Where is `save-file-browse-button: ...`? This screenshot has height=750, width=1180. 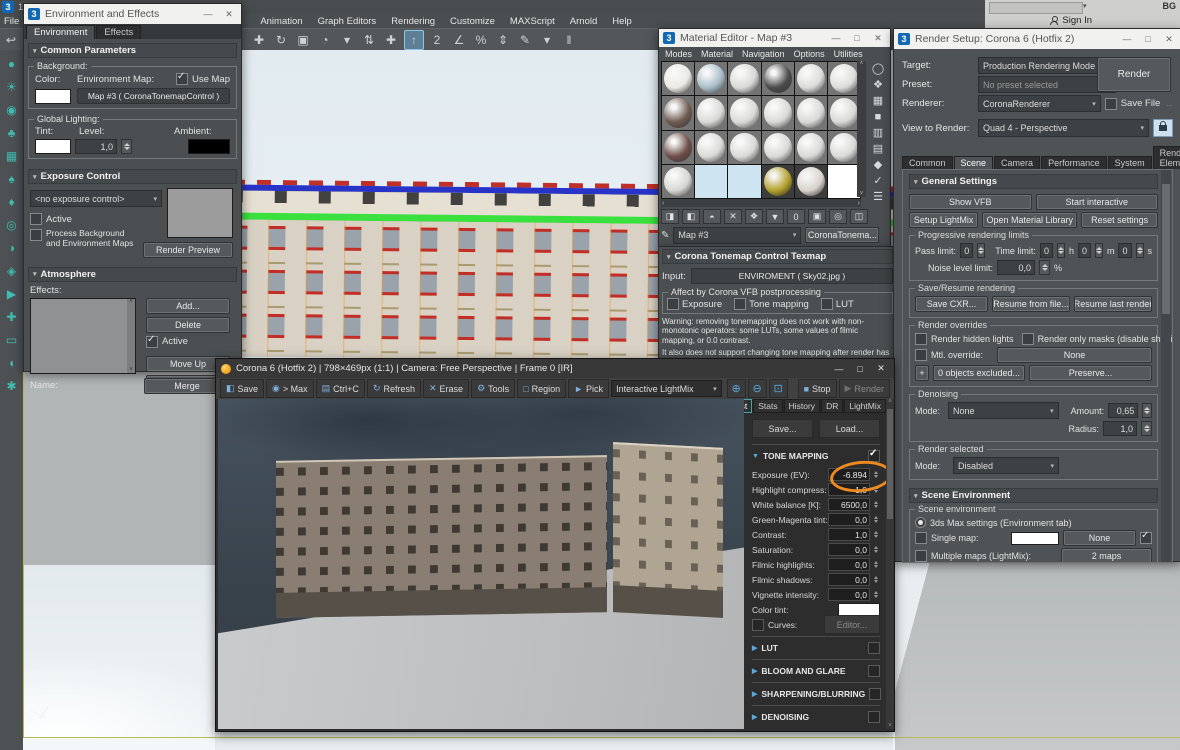 save-file-browse-button: ... is located at coordinates (1169, 103).